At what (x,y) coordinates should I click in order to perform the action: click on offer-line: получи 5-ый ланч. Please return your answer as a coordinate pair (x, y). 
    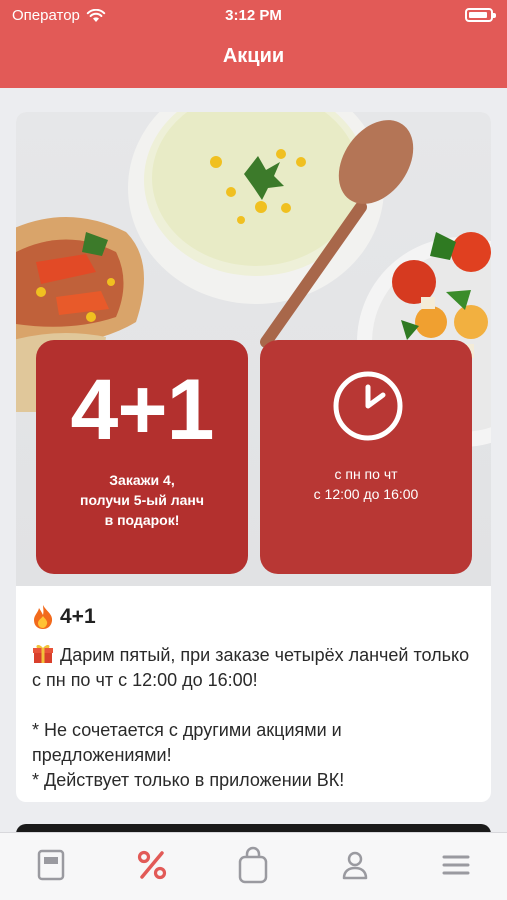
    Looking at the image, I should click on (142, 500).